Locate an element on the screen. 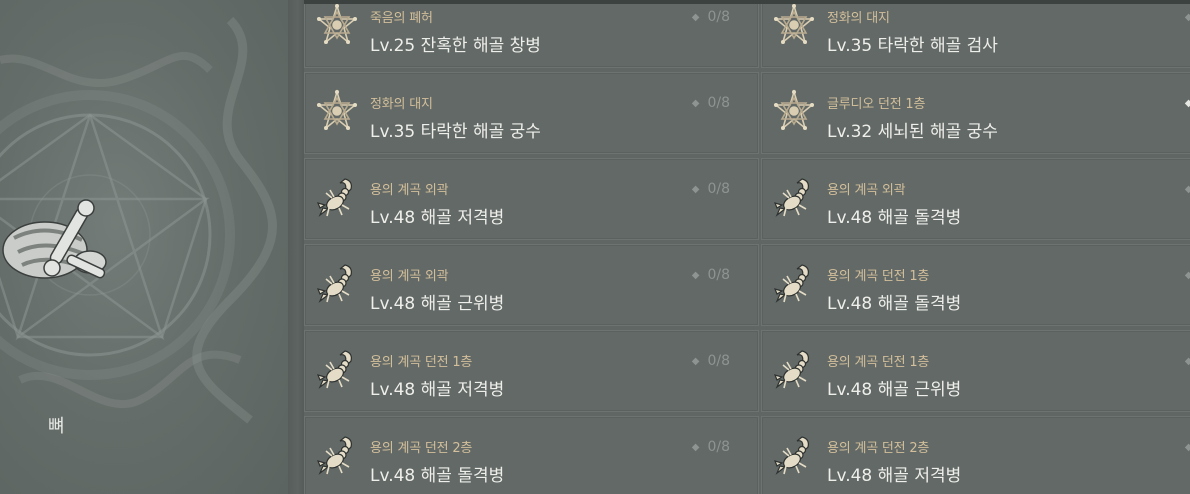 The height and width of the screenshot is (494, 1190). monster-location: 죽음의 폐허 is located at coordinates (401, 18).